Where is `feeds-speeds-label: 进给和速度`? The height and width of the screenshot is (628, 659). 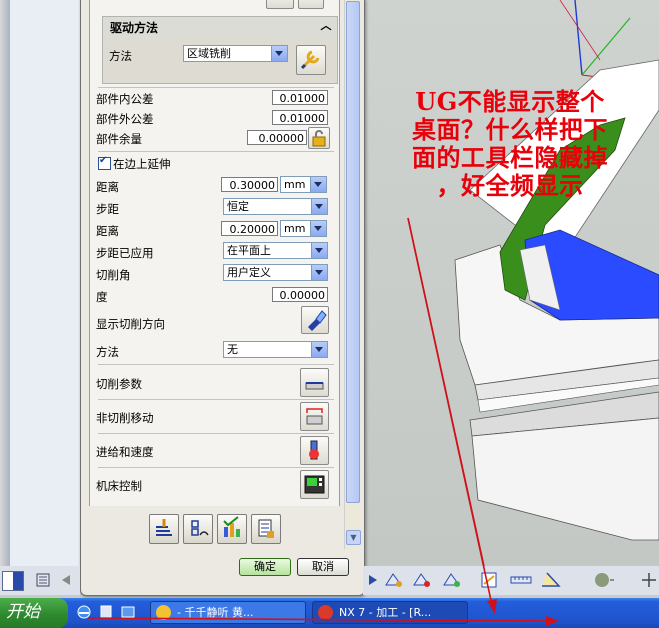
feeds-speeds-label: 进给和速度 is located at coordinates (125, 452).